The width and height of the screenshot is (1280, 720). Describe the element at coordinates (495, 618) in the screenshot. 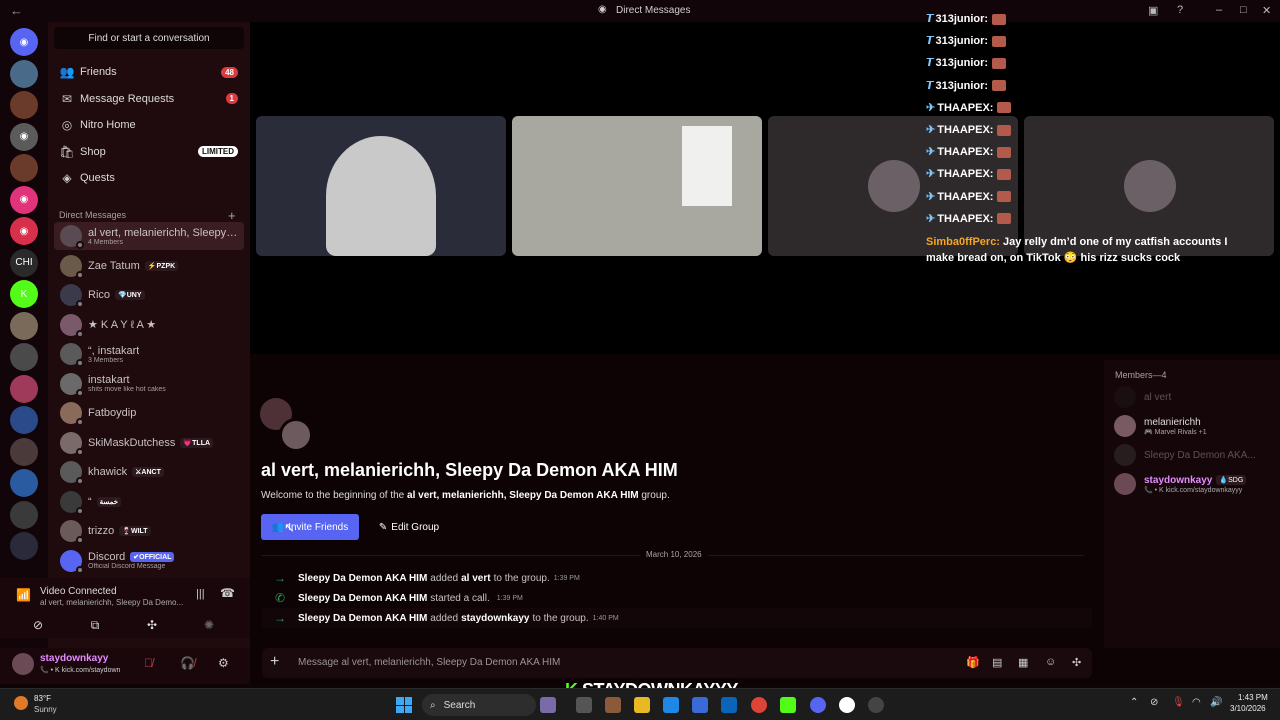

I see `message-target: staydownkayy` at that location.